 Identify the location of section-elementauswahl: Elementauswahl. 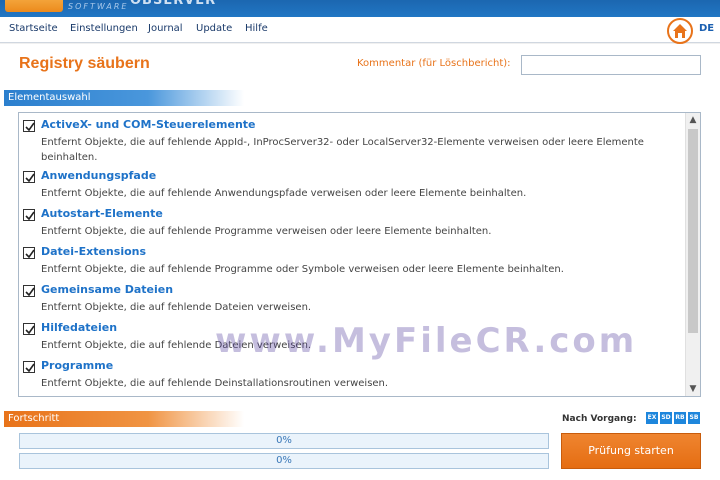
(124, 98).